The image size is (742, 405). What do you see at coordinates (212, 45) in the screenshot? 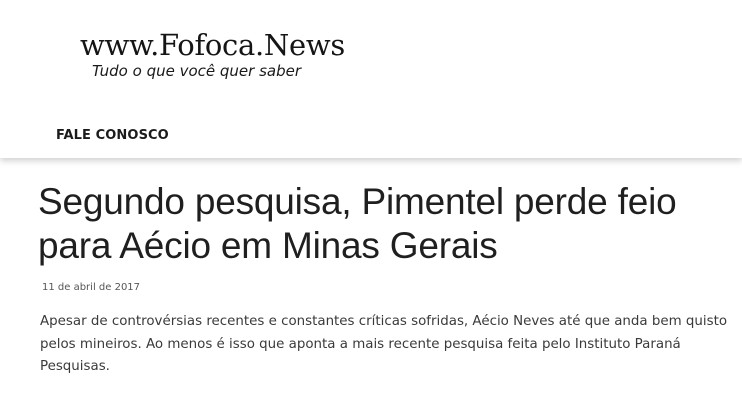
I see `logo-title: www.Fofoca.News` at bounding box center [212, 45].